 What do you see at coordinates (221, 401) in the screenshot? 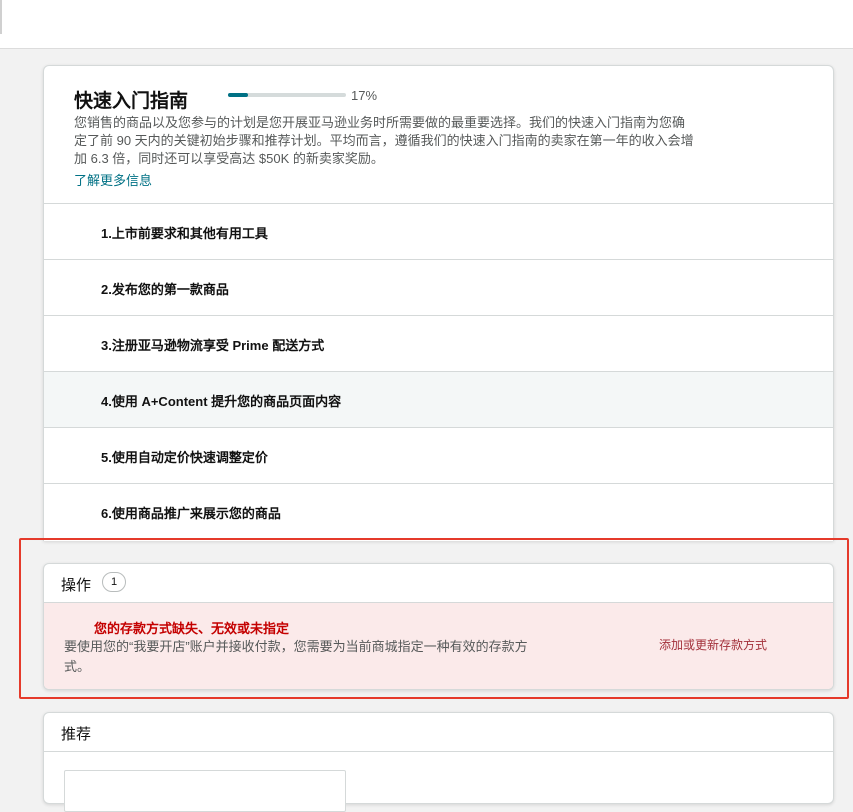
I see `step-label: 4.使用 A+Content 提升您的商品页面内容` at bounding box center [221, 401].